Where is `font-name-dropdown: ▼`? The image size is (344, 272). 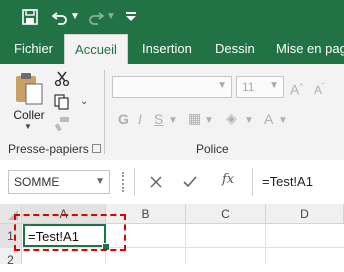
font-name-dropdown: ▼ is located at coordinates (172, 87).